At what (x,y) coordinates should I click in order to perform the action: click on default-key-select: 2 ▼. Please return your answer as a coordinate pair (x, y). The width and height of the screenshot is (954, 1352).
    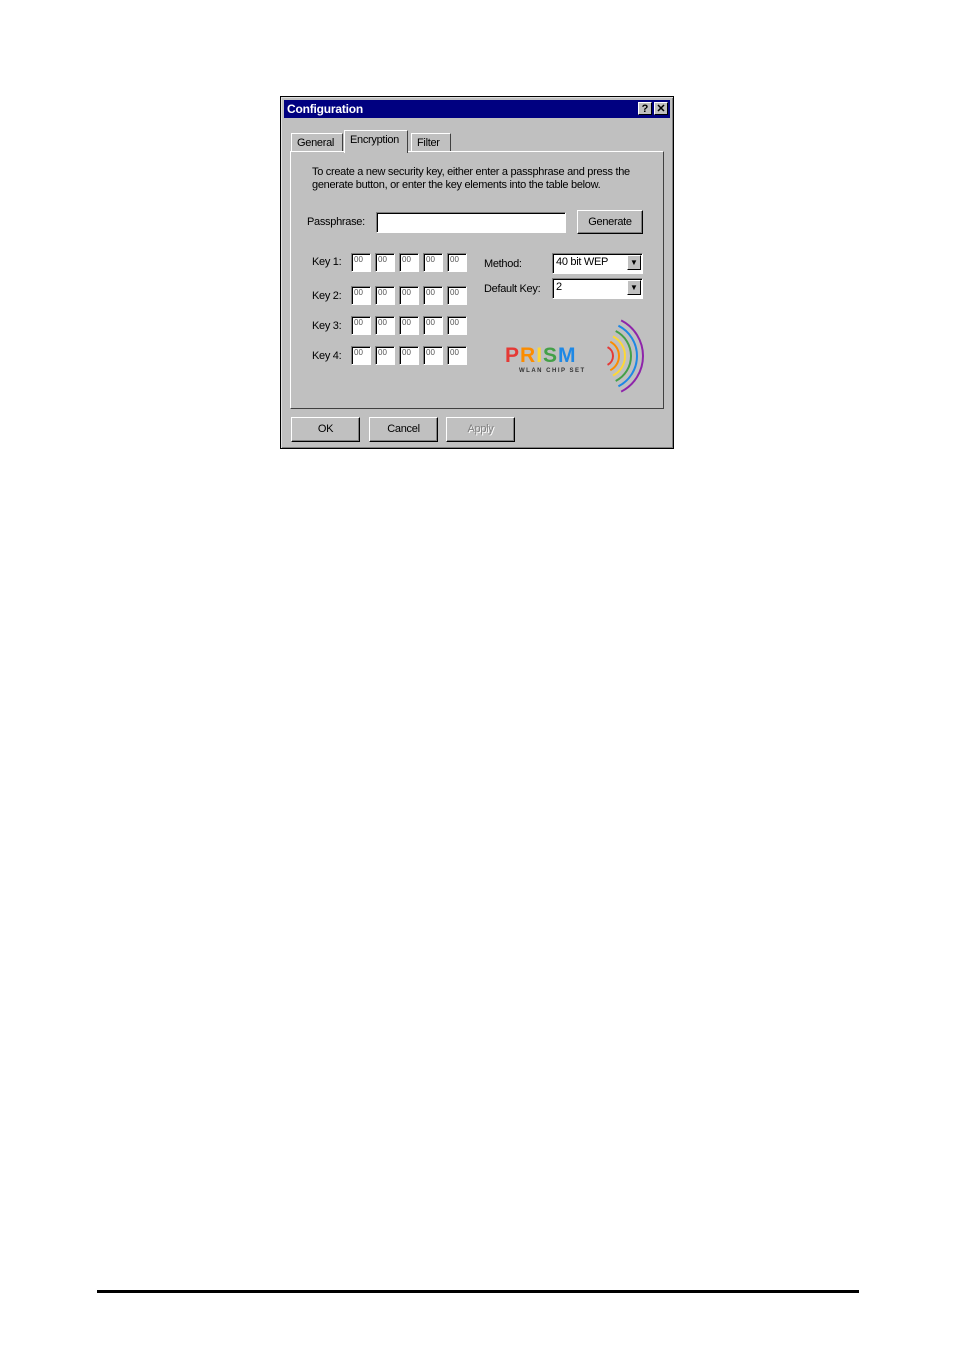
    Looking at the image, I should click on (597, 288).